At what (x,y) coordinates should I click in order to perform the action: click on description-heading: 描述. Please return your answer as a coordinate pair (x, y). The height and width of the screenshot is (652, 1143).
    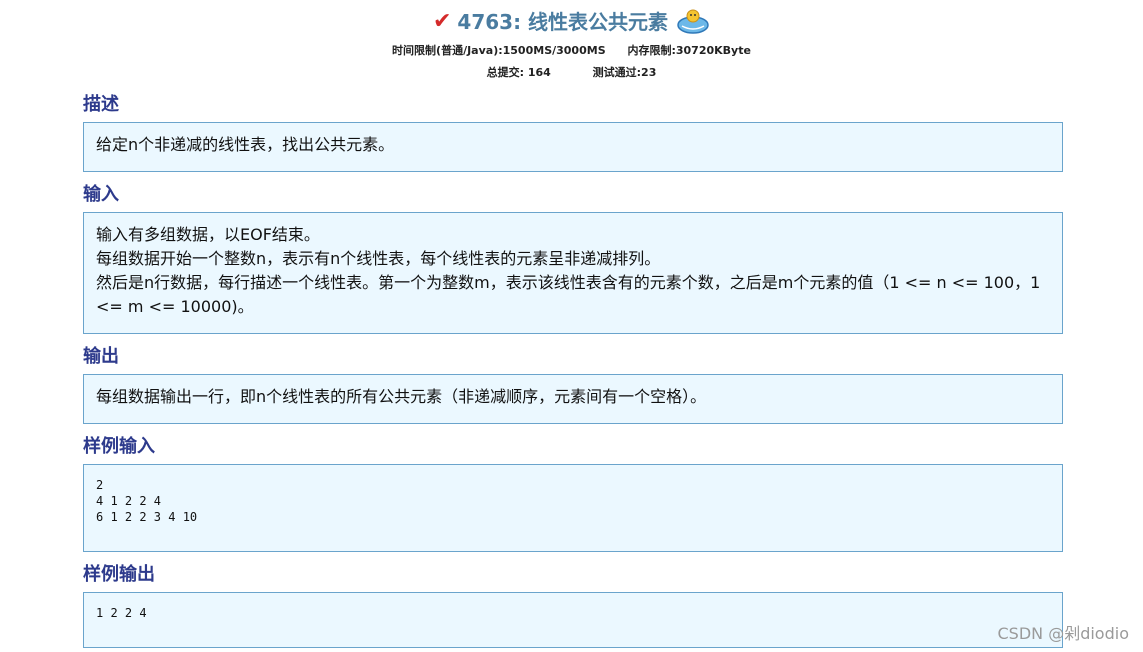
    Looking at the image, I should click on (101, 104).